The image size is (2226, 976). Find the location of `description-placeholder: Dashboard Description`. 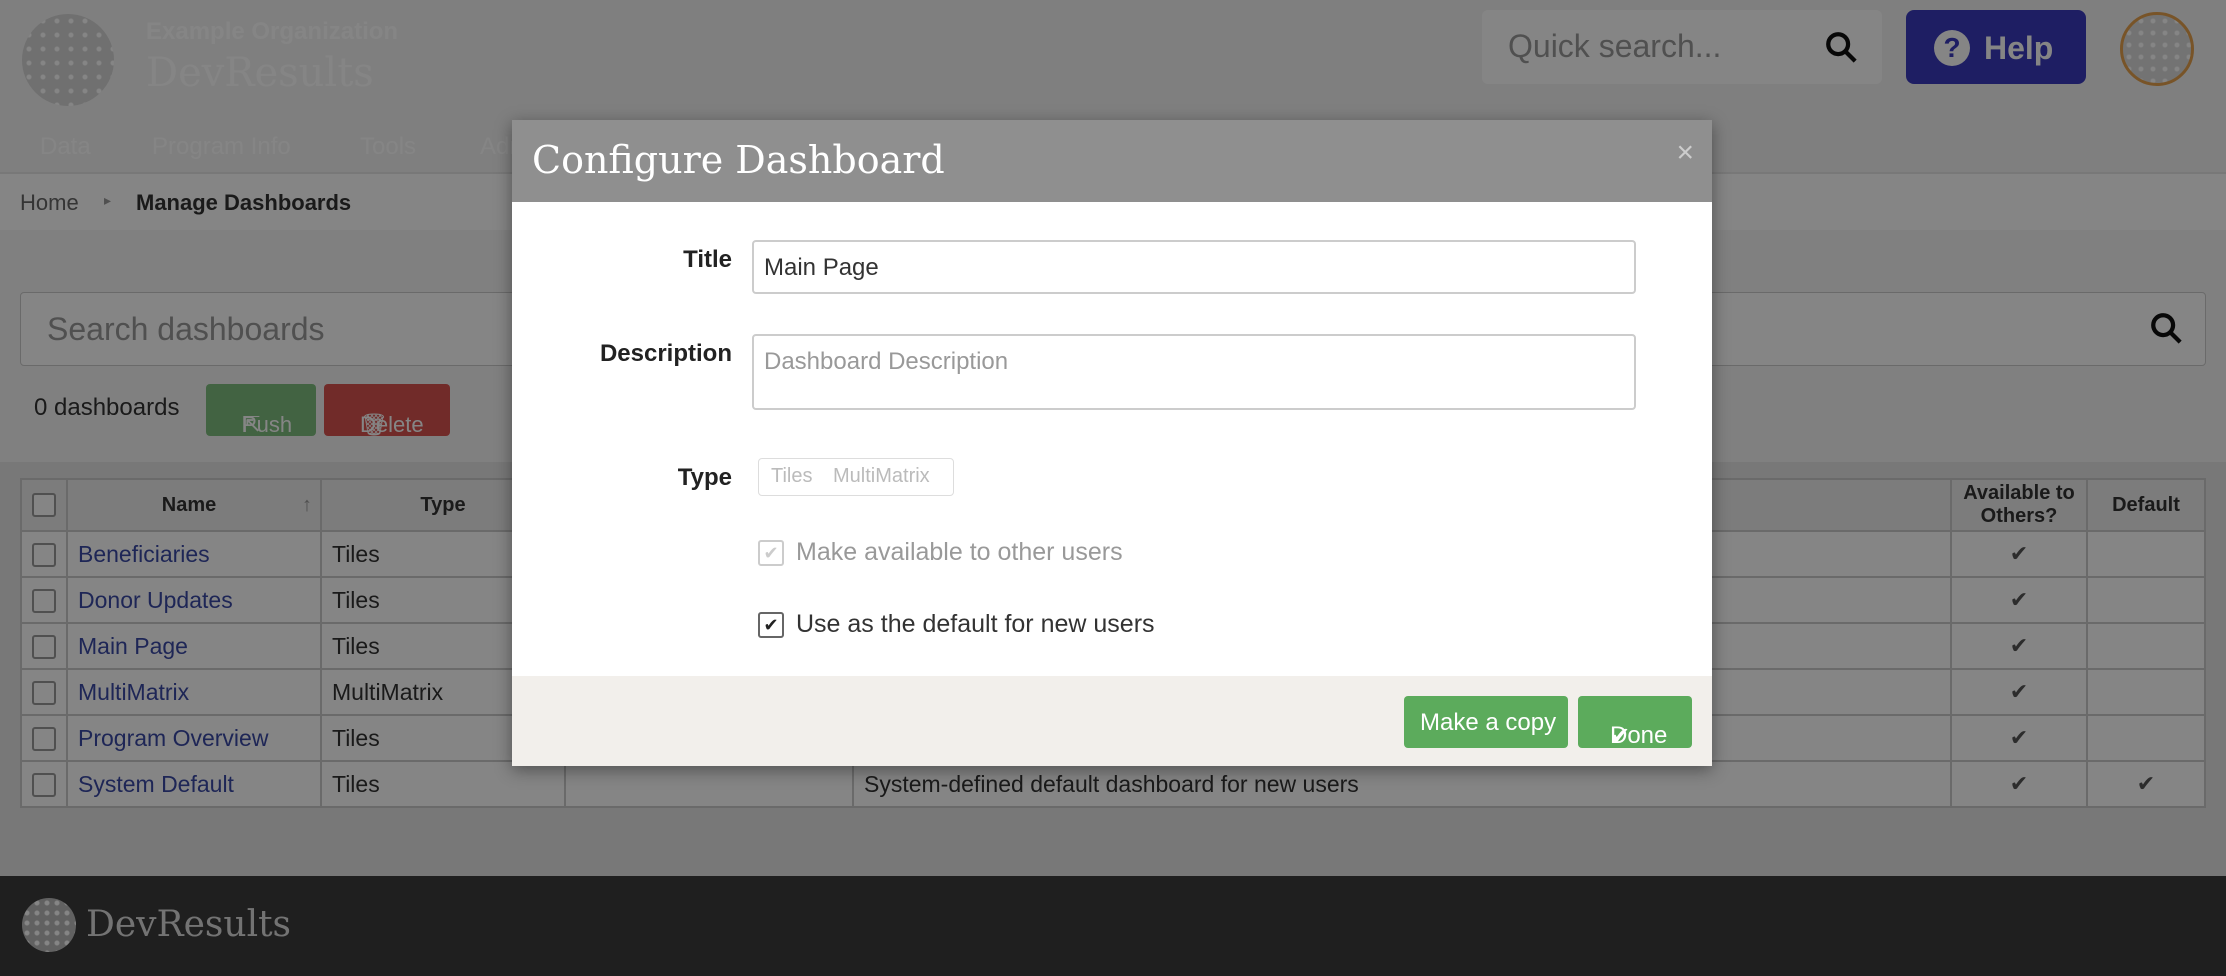

description-placeholder: Dashboard Description is located at coordinates (886, 361).